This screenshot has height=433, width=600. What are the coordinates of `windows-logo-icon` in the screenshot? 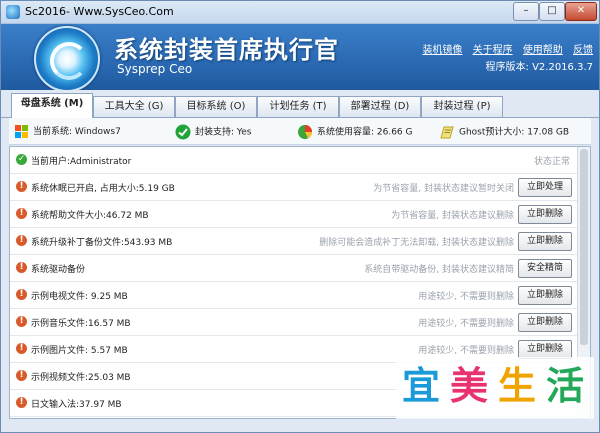 It's located at (21, 131).